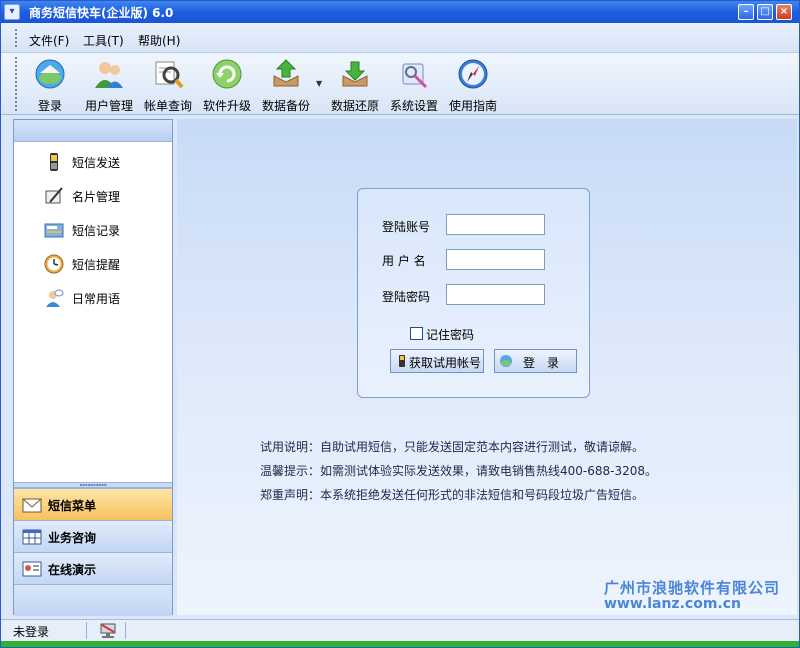 The width and height of the screenshot is (800, 648). What do you see at coordinates (108, 106) in the screenshot?
I see `toolbar-users-label: 用户管理` at bounding box center [108, 106].